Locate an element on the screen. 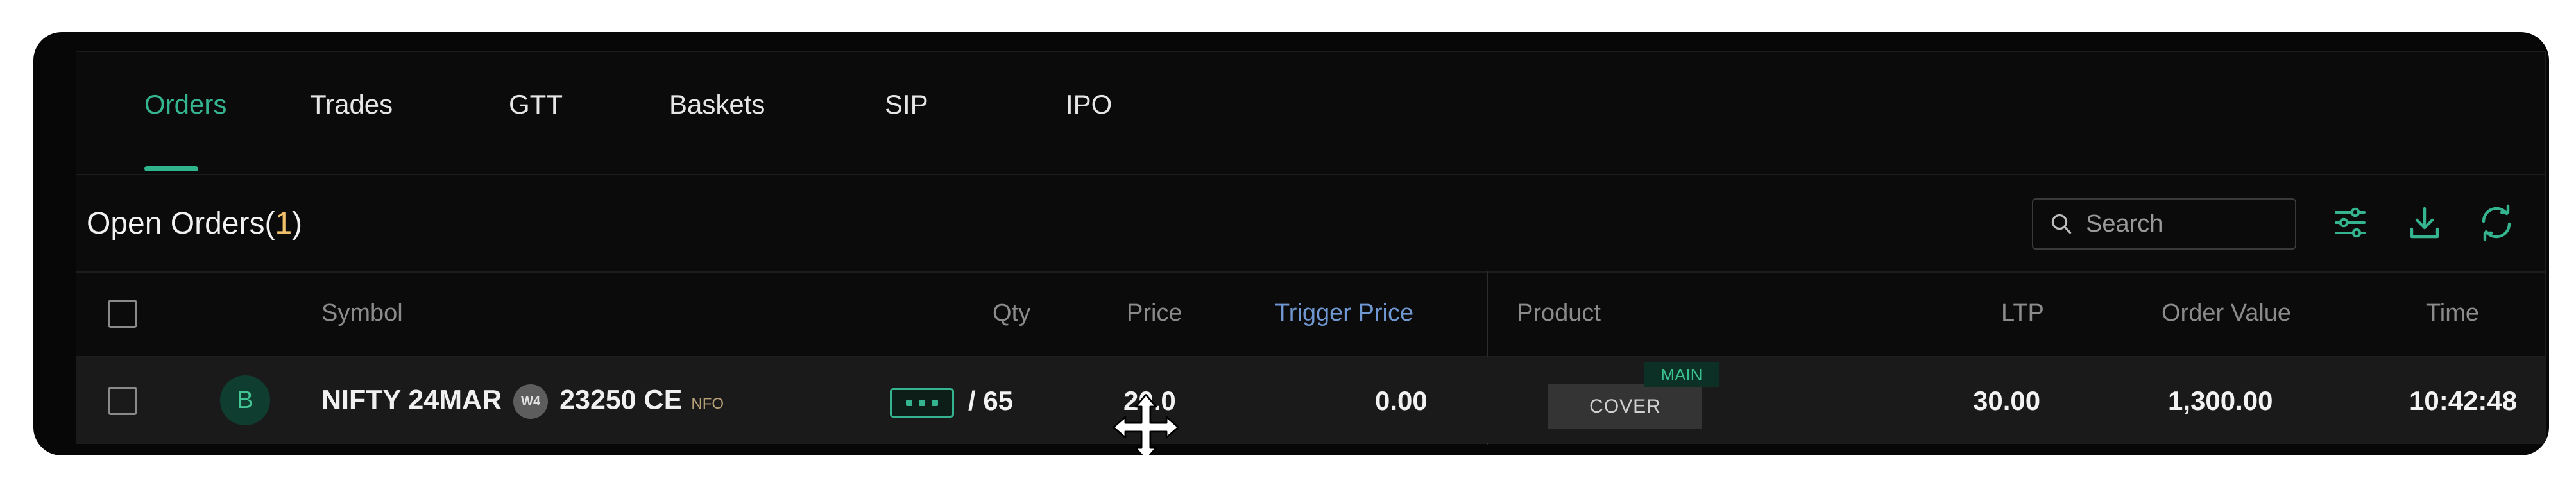 The height and width of the screenshot is (485, 2576). download-icon is located at coordinates (2424, 223).